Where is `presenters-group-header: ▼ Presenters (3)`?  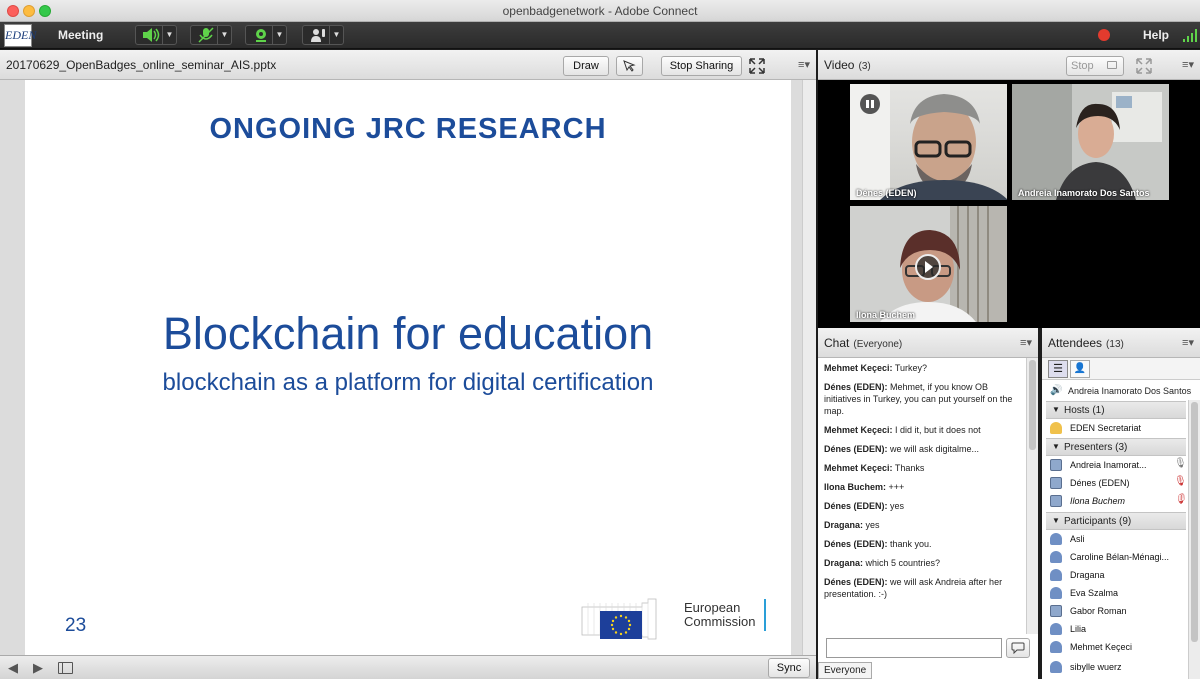 presenters-group-header: ▼ Presenters (3) is located at coordinates (1116, 447).